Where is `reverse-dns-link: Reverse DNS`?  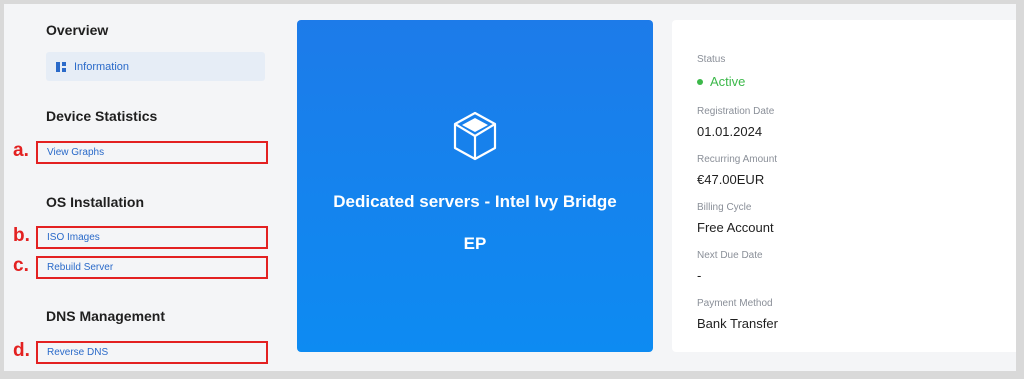 reverse-dns-link: Reverse DNS is located at coordinates (152, 352).